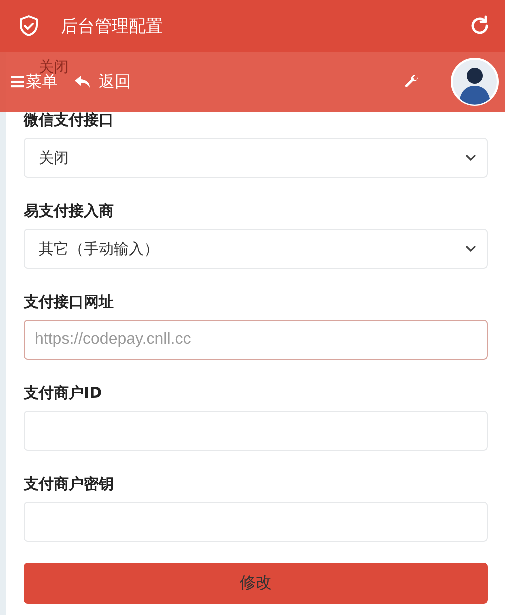 Image resolution: width=505 pixels, height=615 pixels. What do you see at coordinates (69, 211) in the screenshot?
I see `field-label: 易支付接入商` at bounding box center [69, 211].